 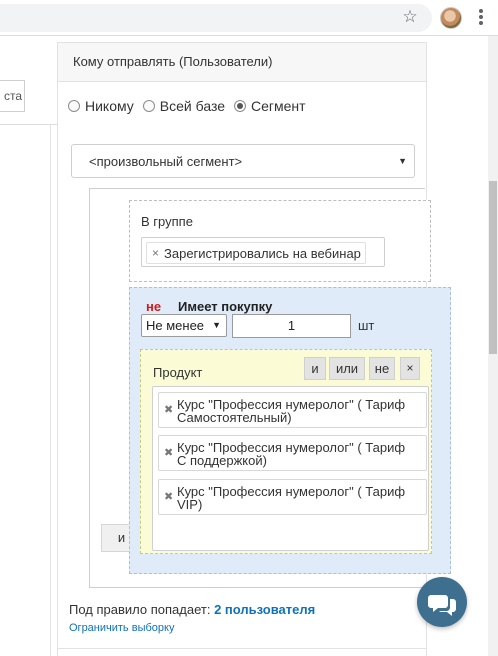 I want to click on remove-tag-icon: ×, so click(x=155, y=253).